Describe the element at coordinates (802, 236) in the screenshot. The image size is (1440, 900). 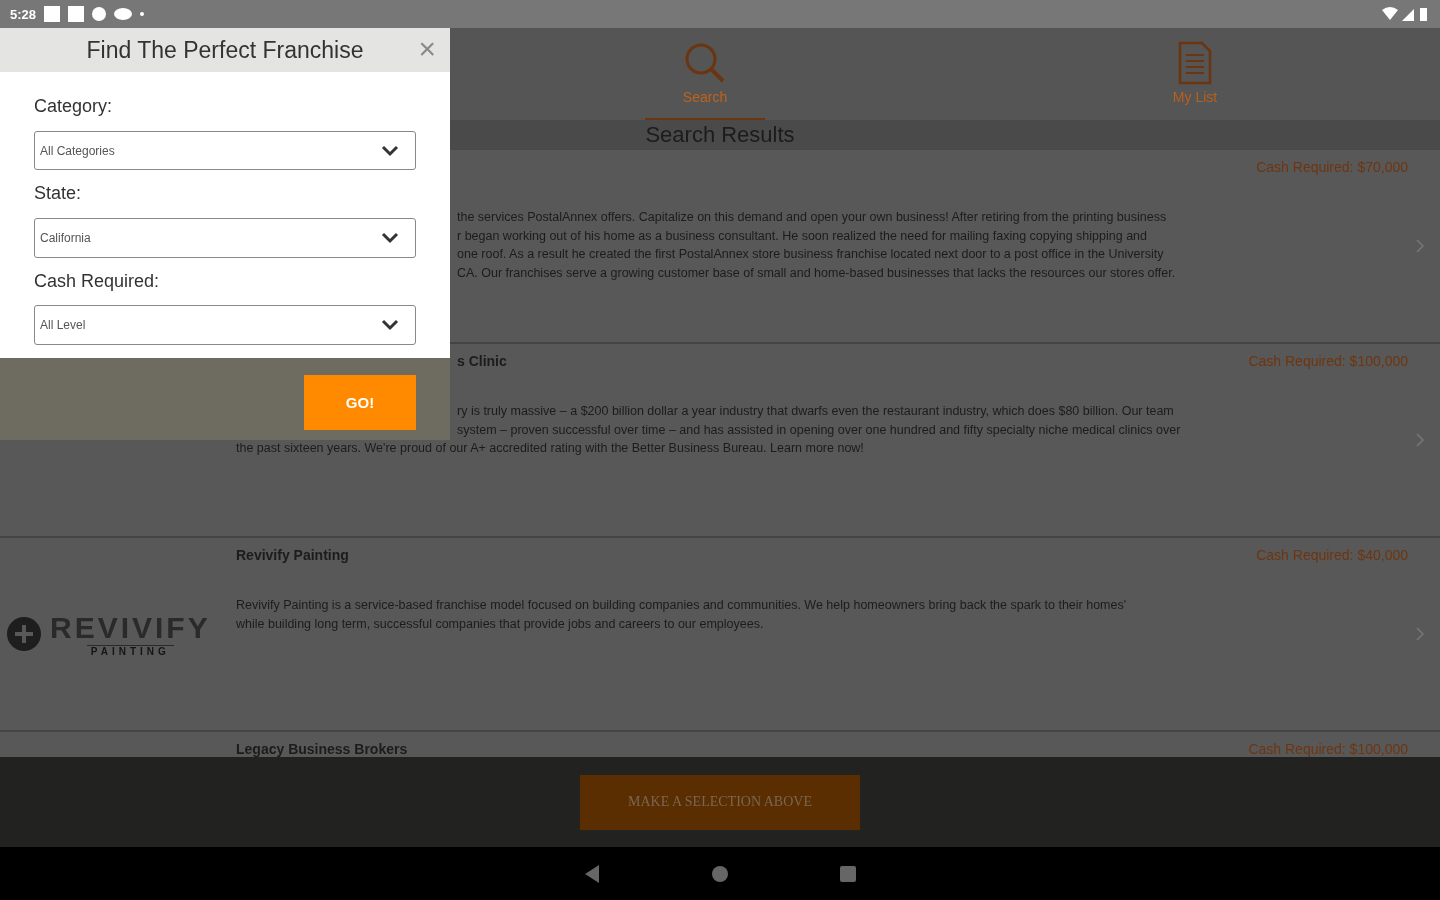
I see `description-line: r began working out of his home as a business consultant. He soon realized the need for mailing faxing copying shipping and` at that location.